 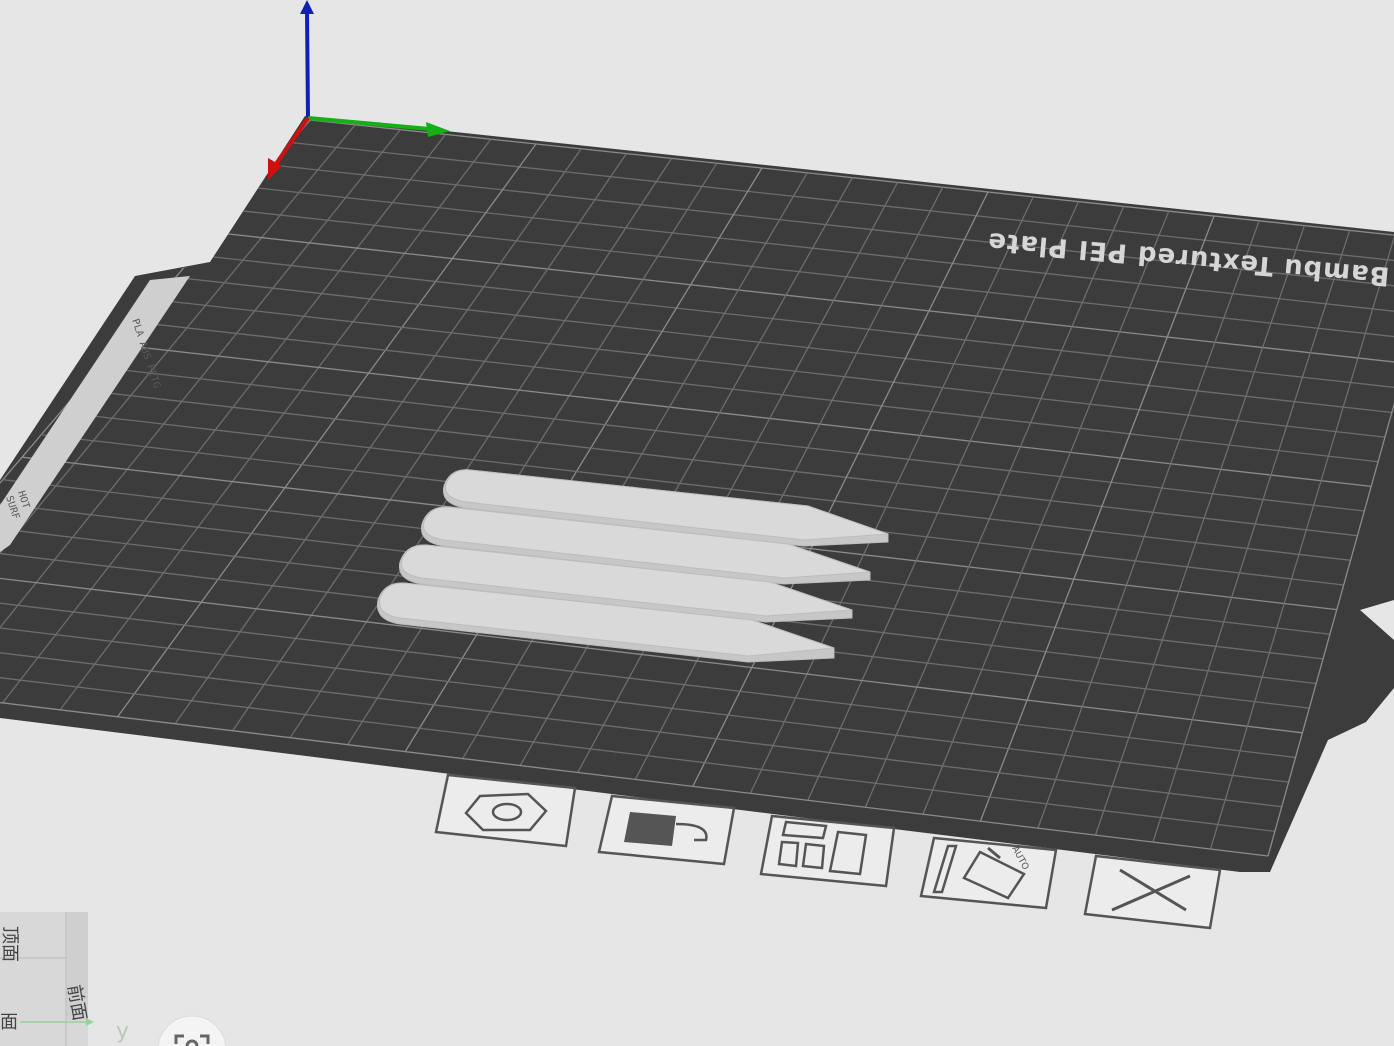 I want to click on view-cube-y-arrow-icon, so click(x=90, y=1022).